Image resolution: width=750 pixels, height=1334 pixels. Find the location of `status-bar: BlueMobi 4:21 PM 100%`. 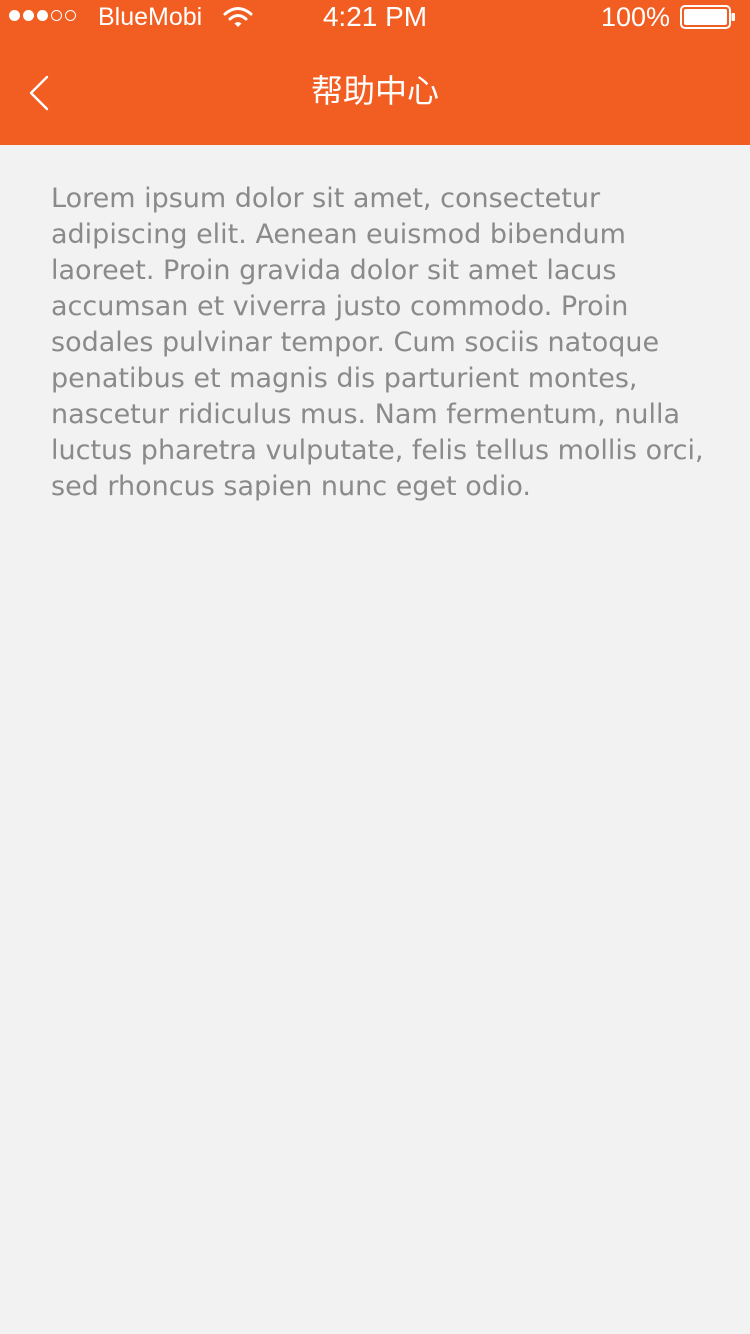

status-bar: BlueMobi 4:21 PM 100% is located at coordinates (375, 18).